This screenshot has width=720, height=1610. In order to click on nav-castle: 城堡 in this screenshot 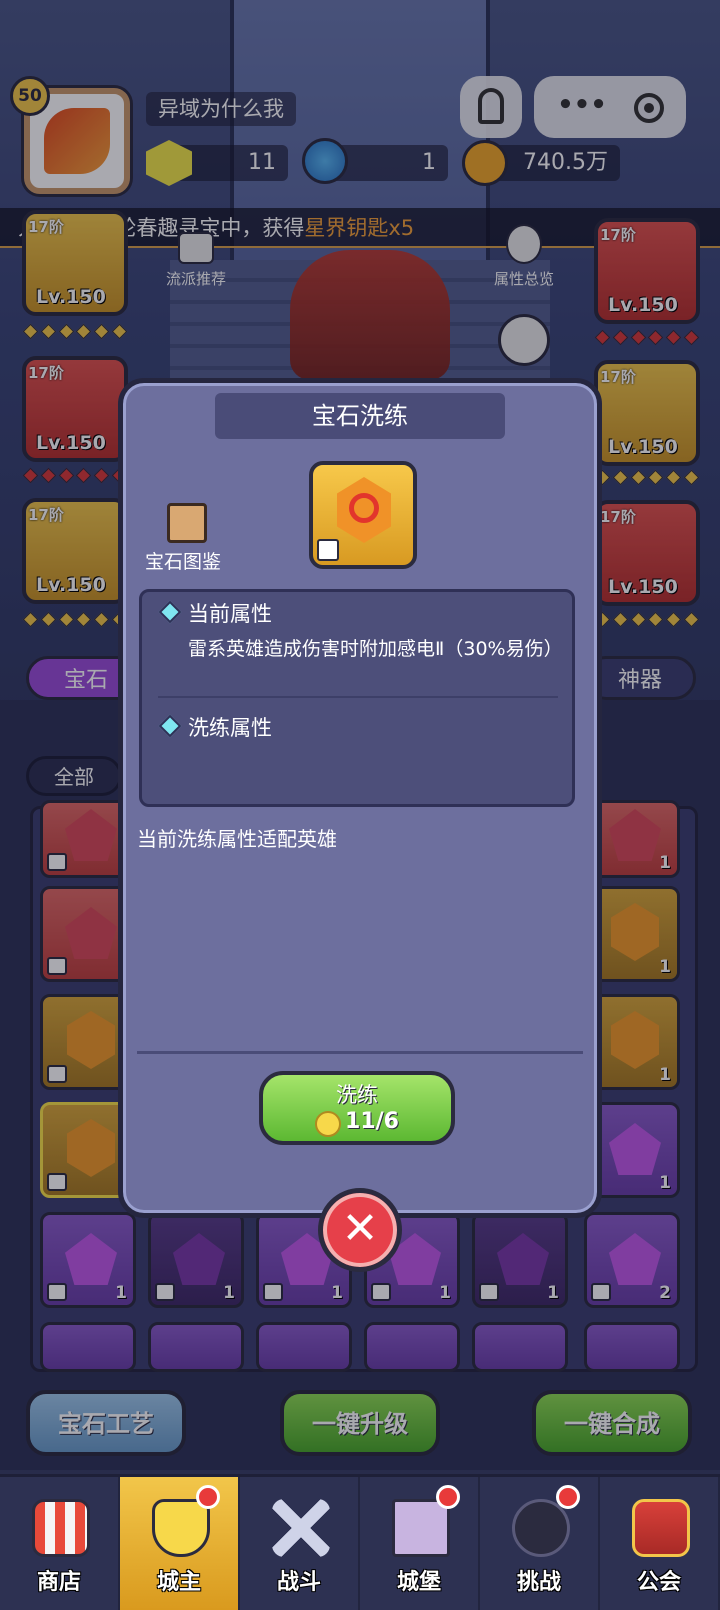, I will do `click(420, 1543)`.